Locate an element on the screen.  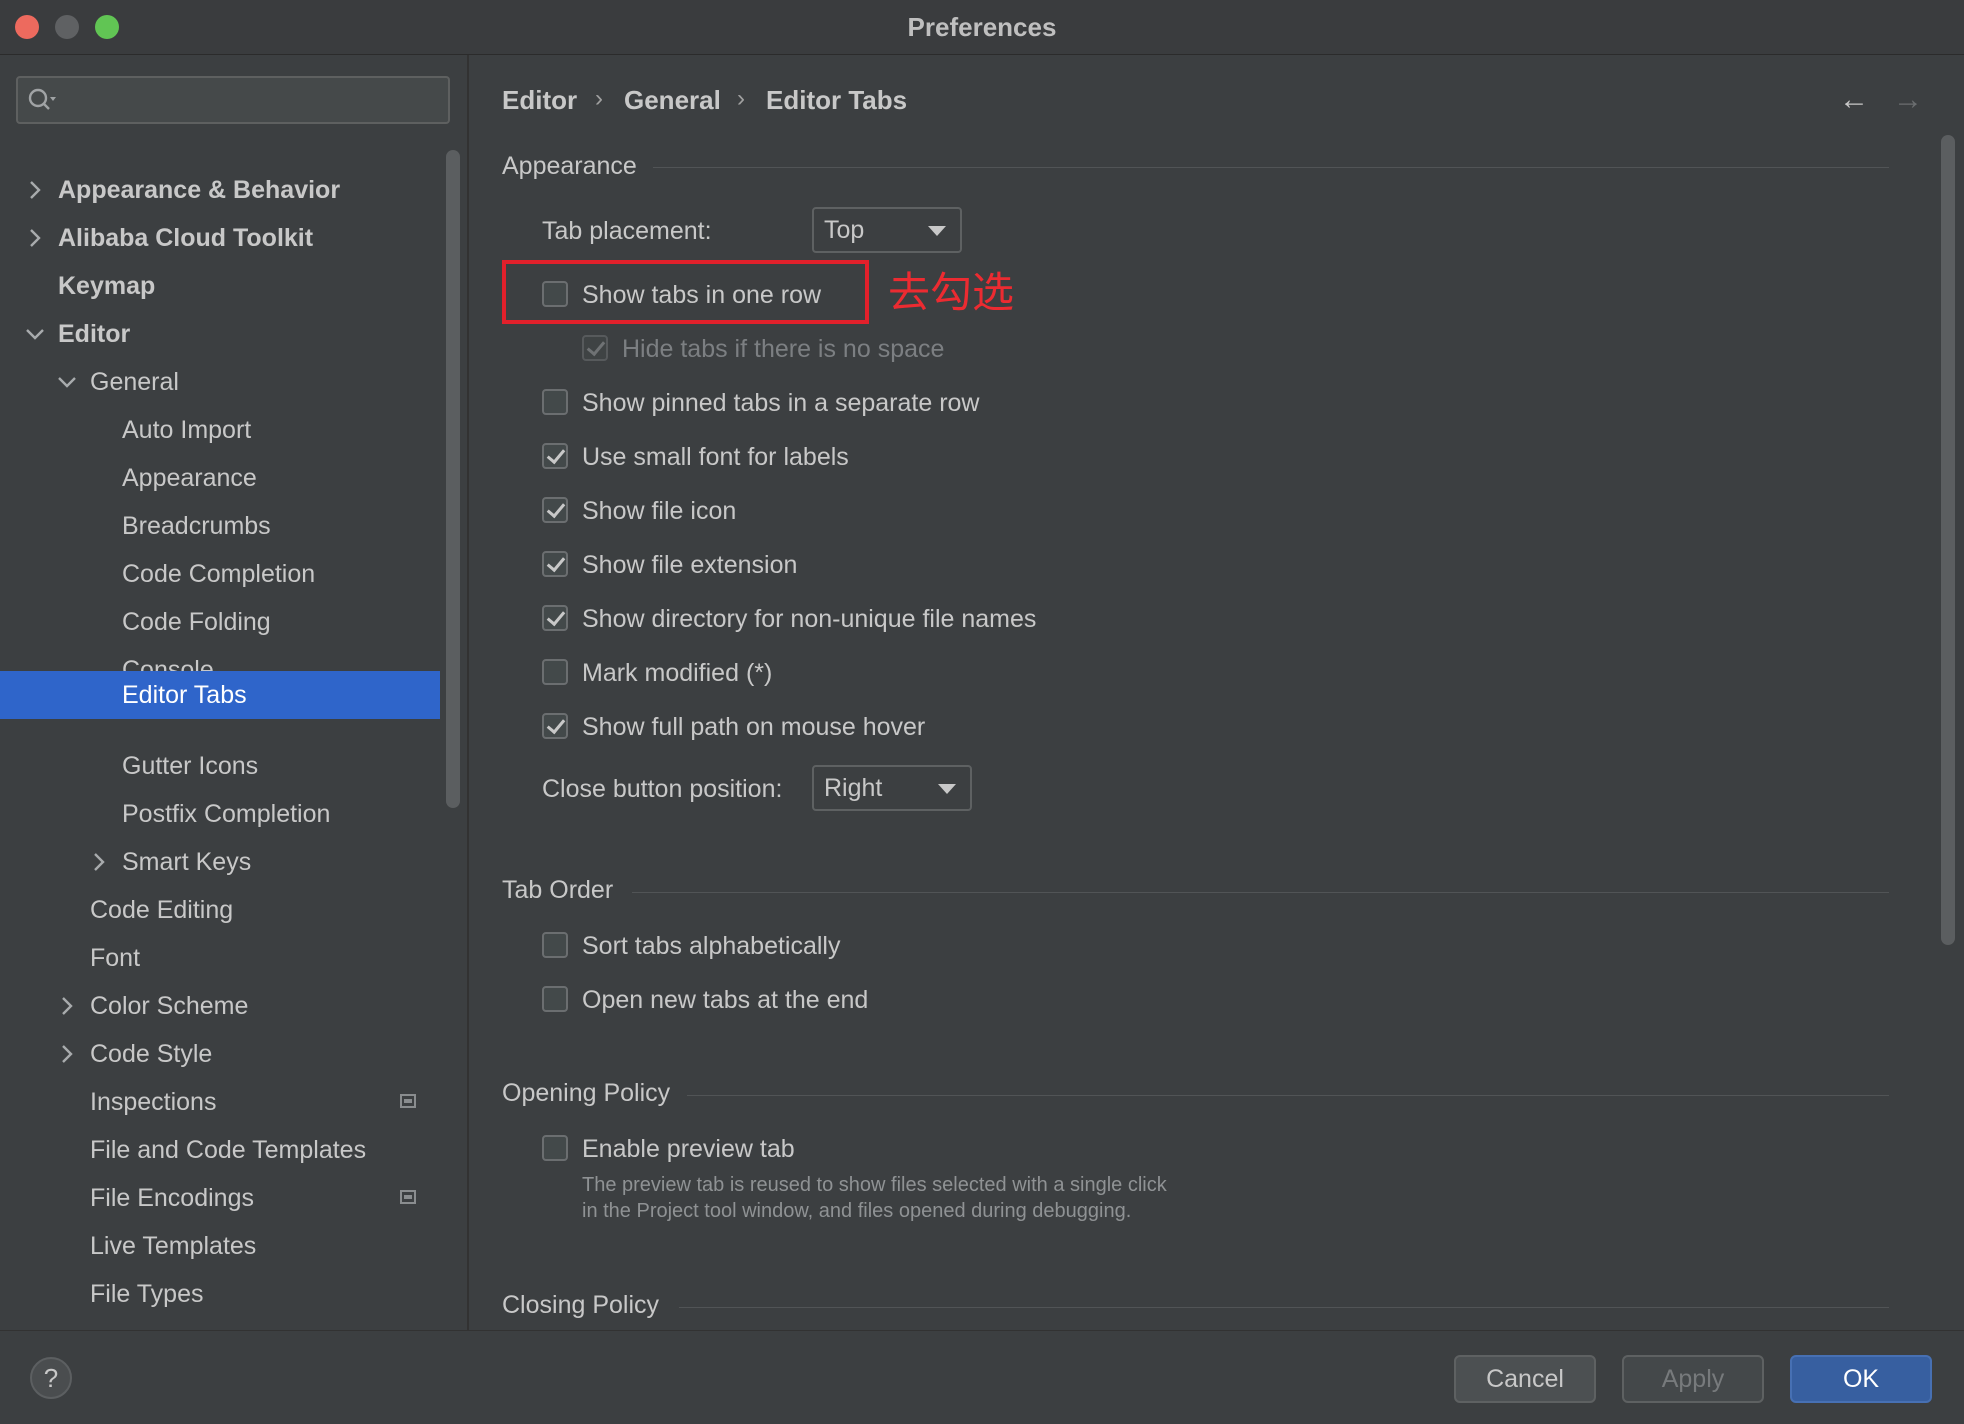
show-file-icon-label: Show file icon is located at coordinates (659, 511).